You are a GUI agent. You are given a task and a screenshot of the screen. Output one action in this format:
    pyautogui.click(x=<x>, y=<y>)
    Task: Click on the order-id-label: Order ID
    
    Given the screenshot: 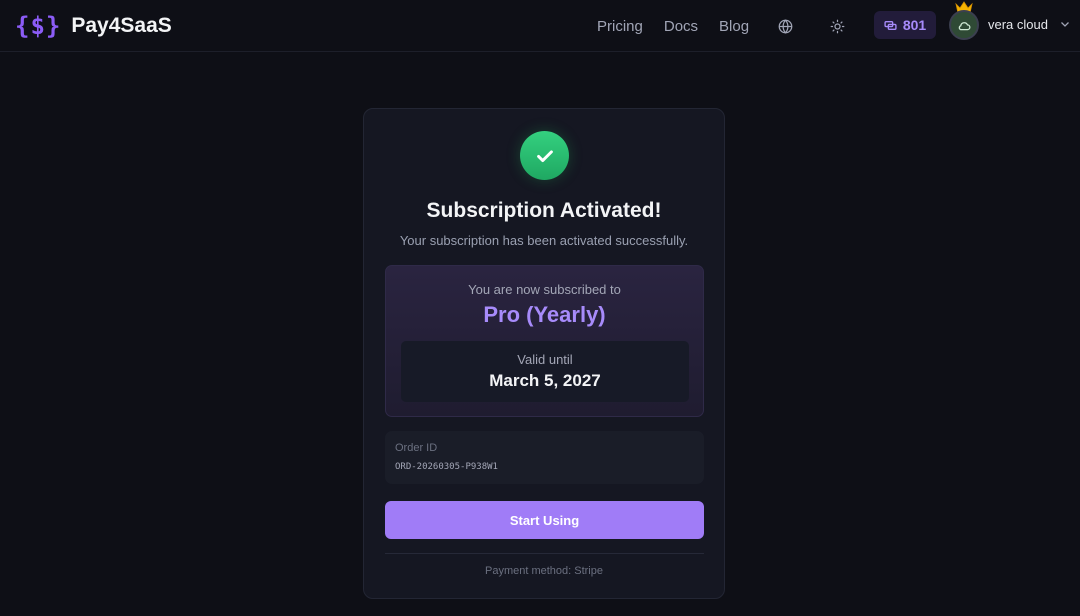 What is the action you would take?
    pyautogui.click(x=416, y=448)
    